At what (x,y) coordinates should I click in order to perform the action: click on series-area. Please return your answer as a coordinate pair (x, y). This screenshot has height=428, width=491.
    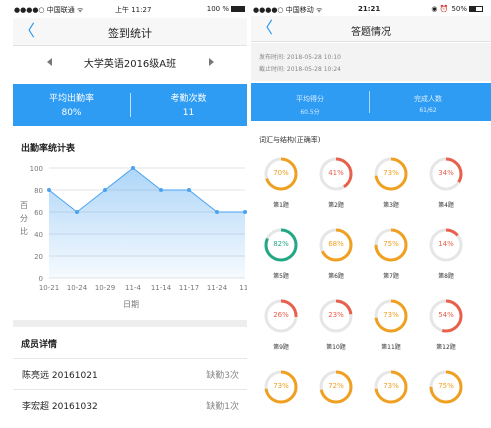
    Looking at the image, I should click on (147, 223).